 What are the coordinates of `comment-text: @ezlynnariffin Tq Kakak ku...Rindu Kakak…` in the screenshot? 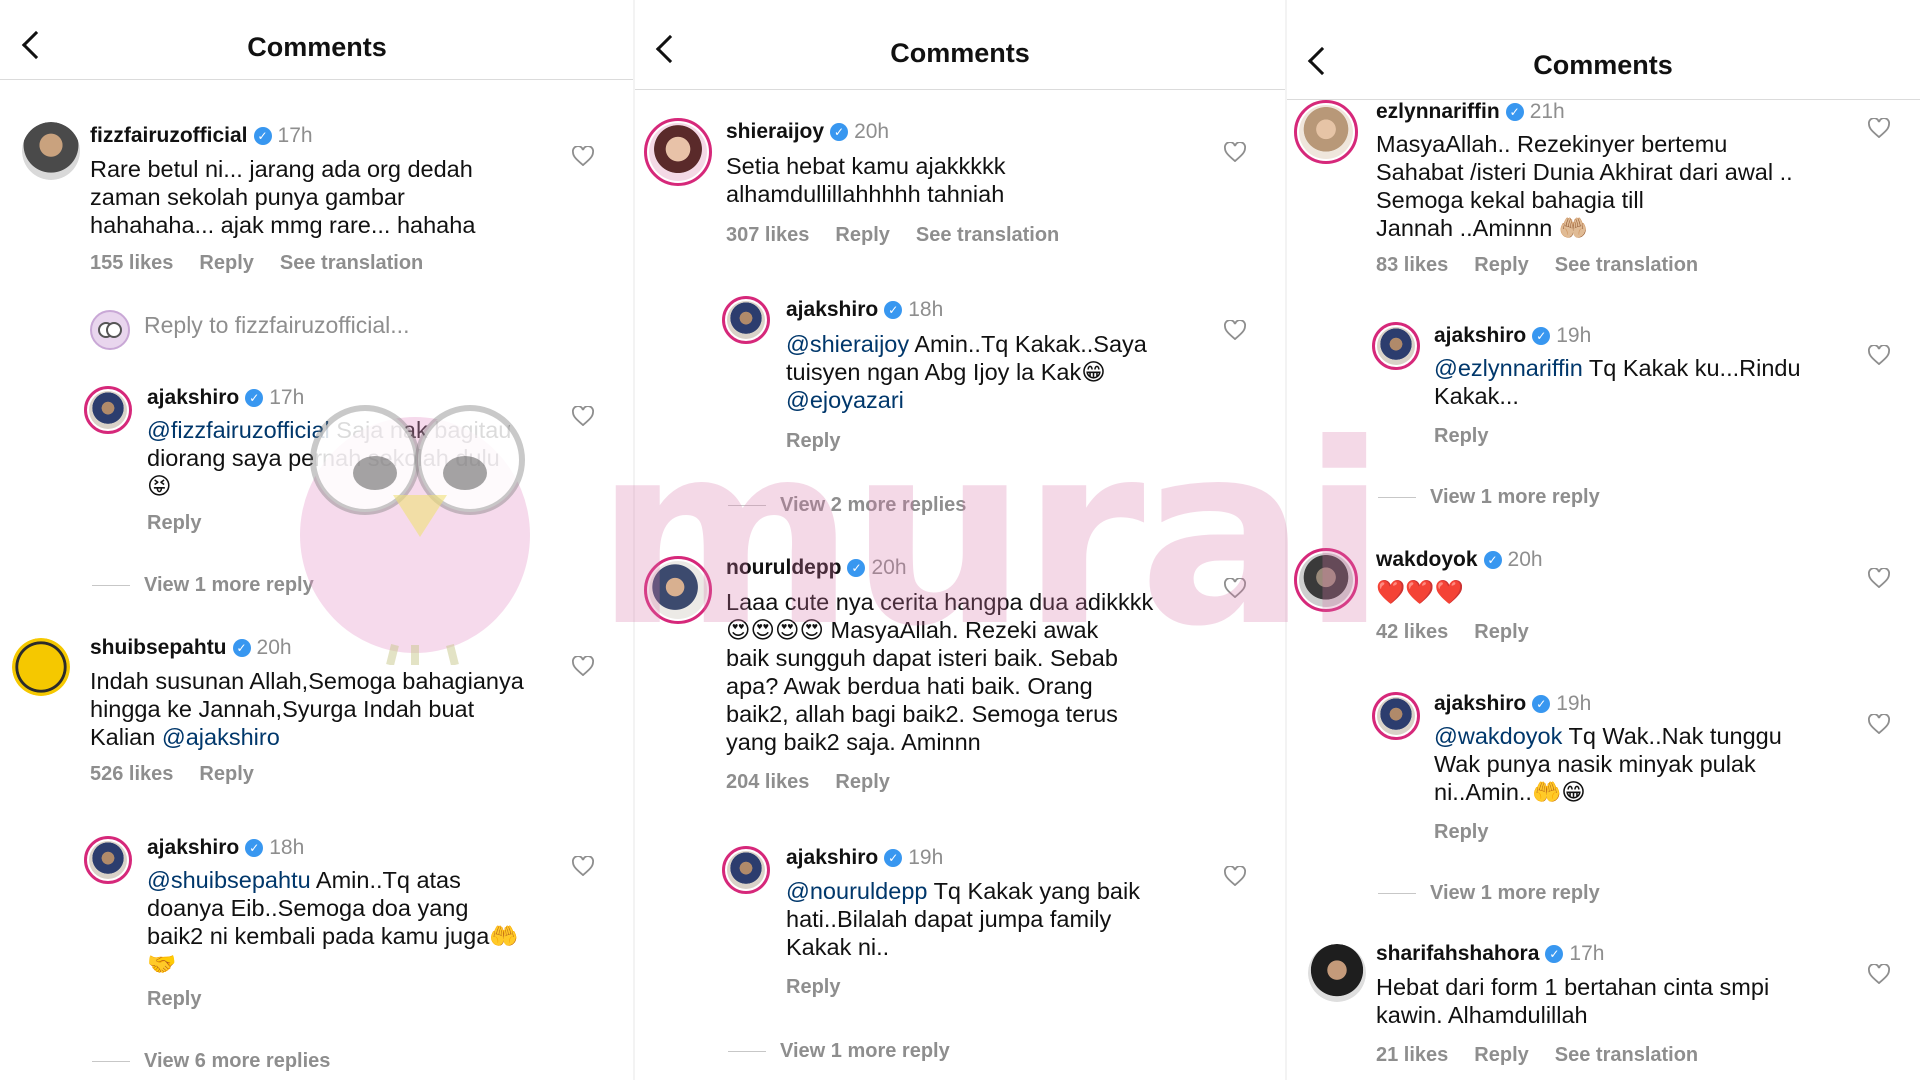 It's located at (1617, 382).